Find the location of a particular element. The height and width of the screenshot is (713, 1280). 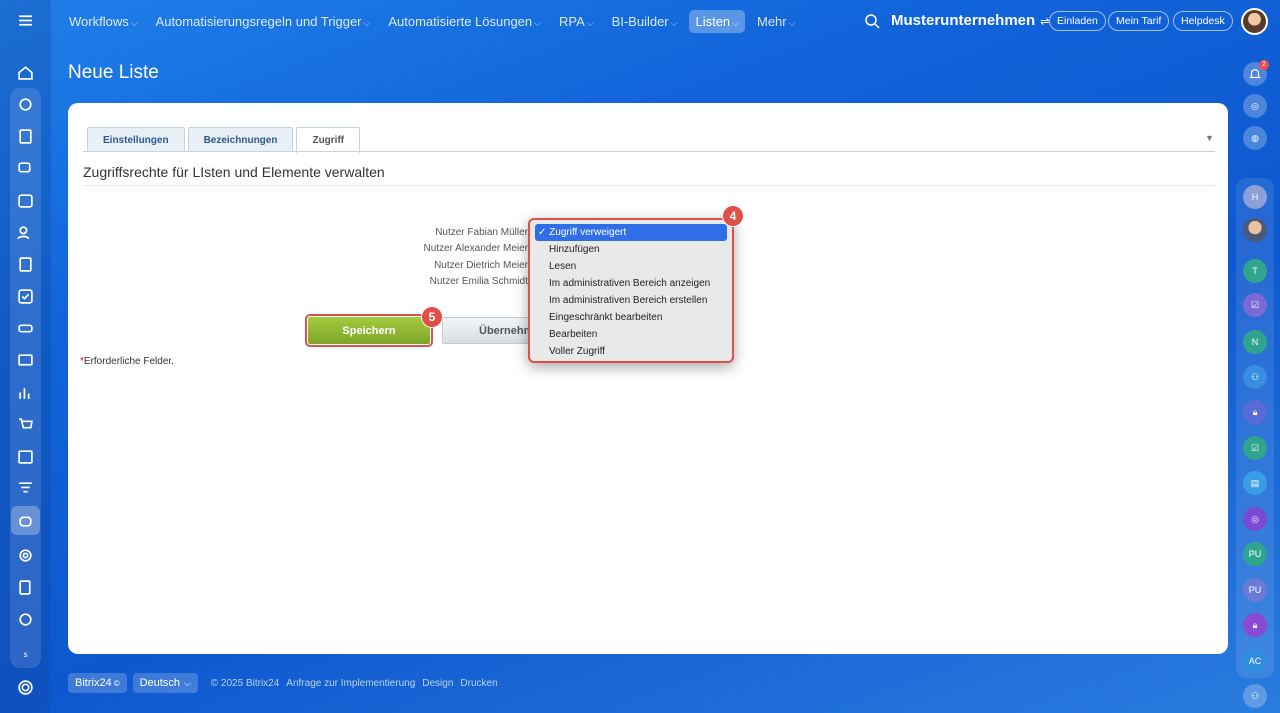

contact-avatar: AC is located at coordinates (1255, 661).